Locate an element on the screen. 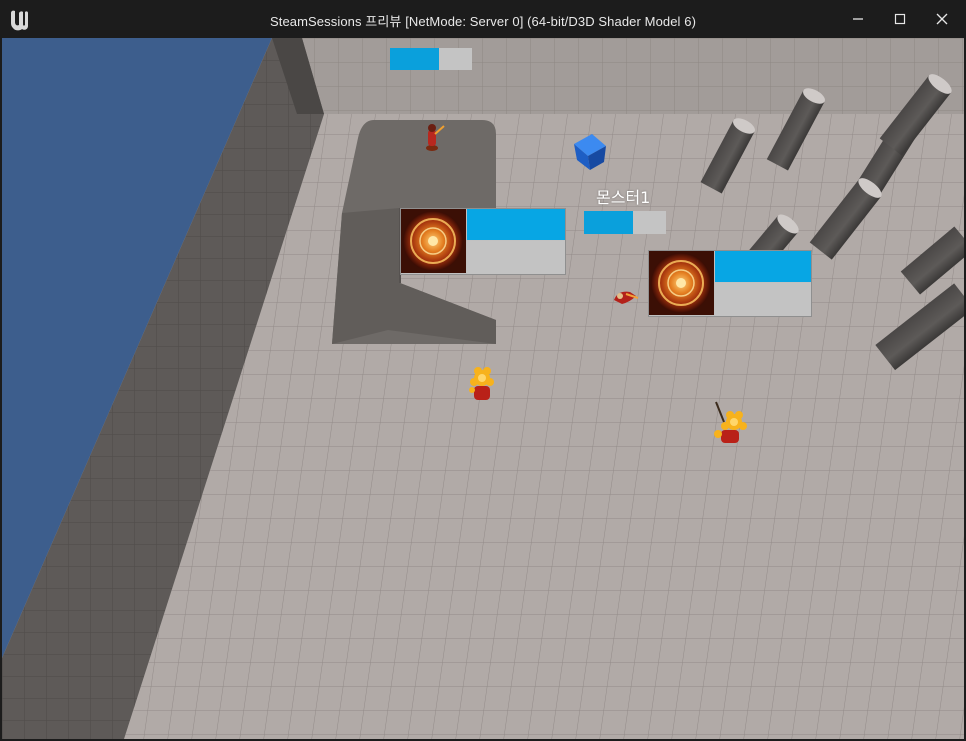 The width and height of the screenshot is (966, 741). top-partial-health-fill is located at coordinates (415, 59).